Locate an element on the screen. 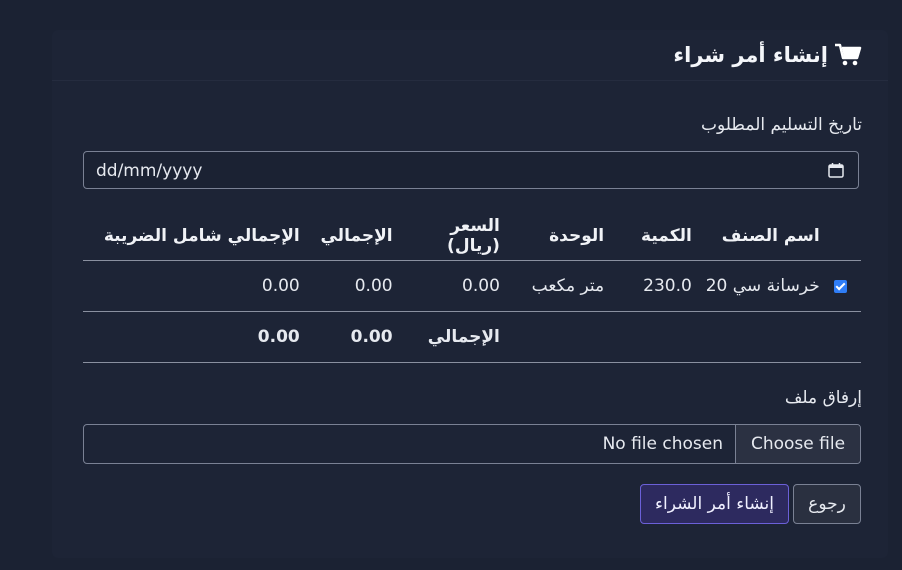 The height and width of the screenshot is (570, 902). footer-total: 0.00 is located at coordinates (346, 337).